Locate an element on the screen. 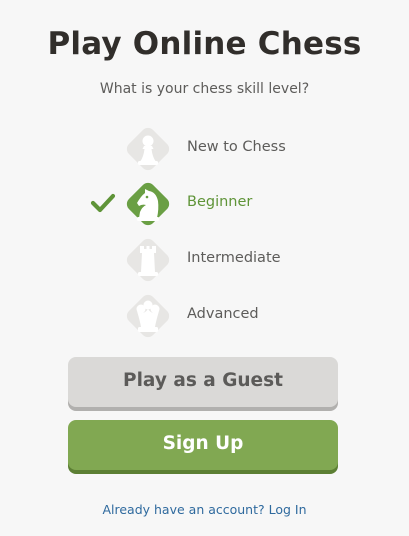  page-title: Play Online Chess is located at coordinates (204, 44).